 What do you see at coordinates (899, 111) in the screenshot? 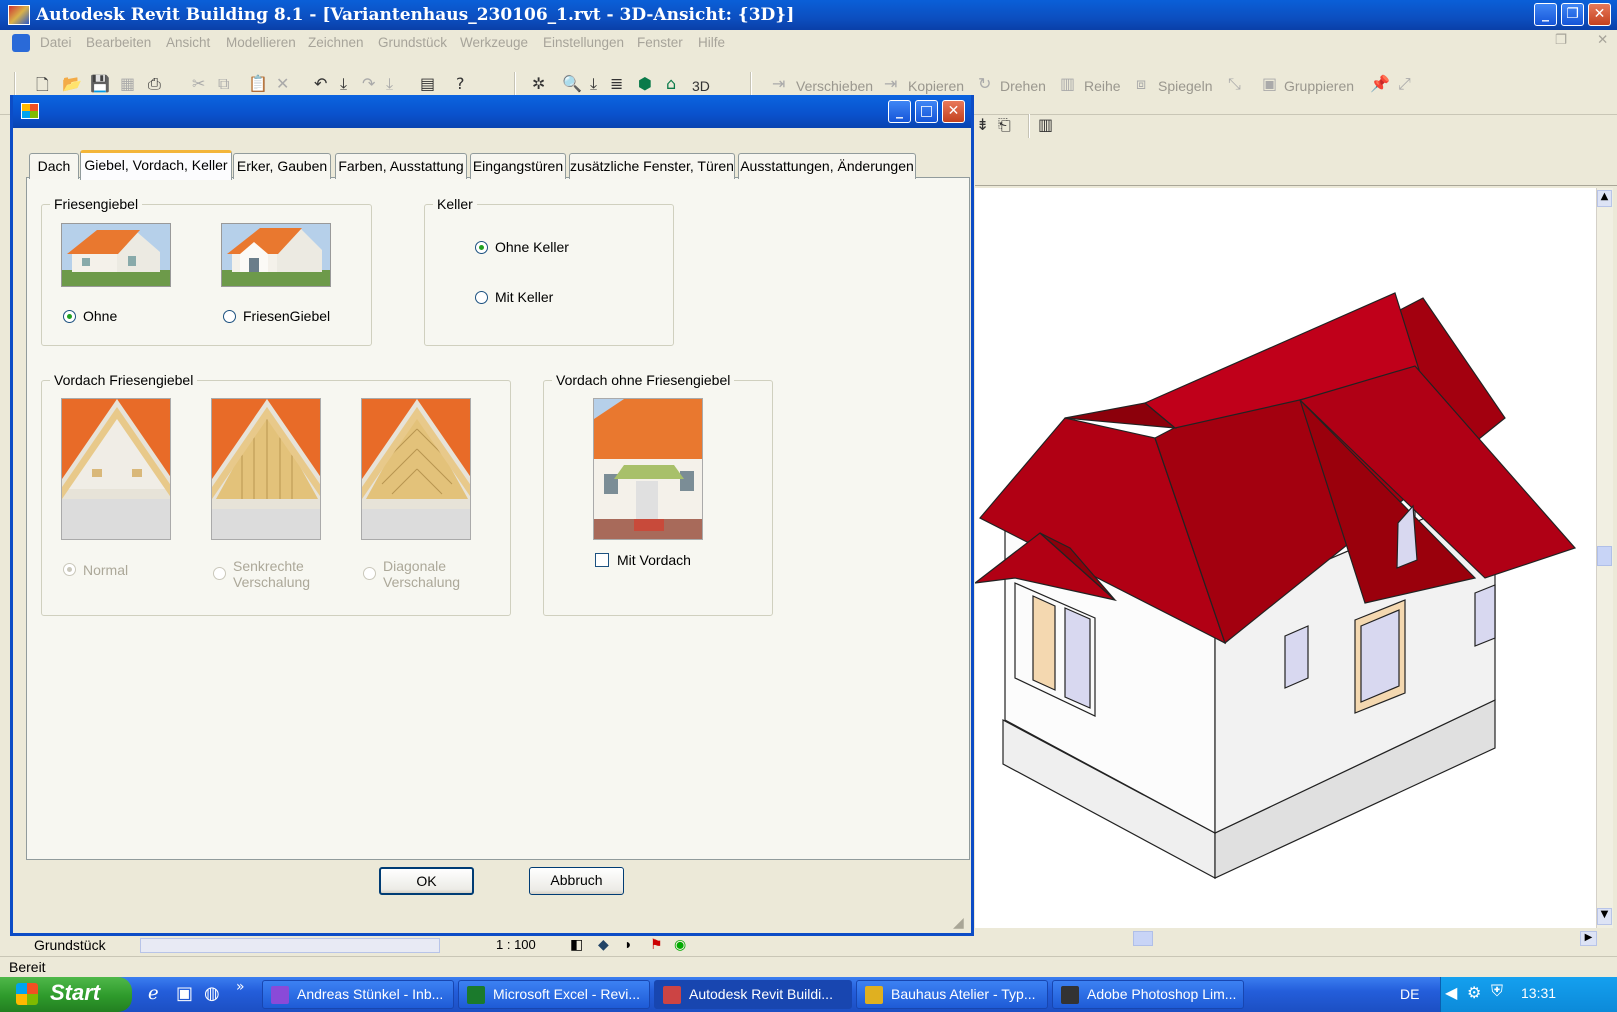
I see `dialog-minimize-icon: _` at bounding box center [899, 111].